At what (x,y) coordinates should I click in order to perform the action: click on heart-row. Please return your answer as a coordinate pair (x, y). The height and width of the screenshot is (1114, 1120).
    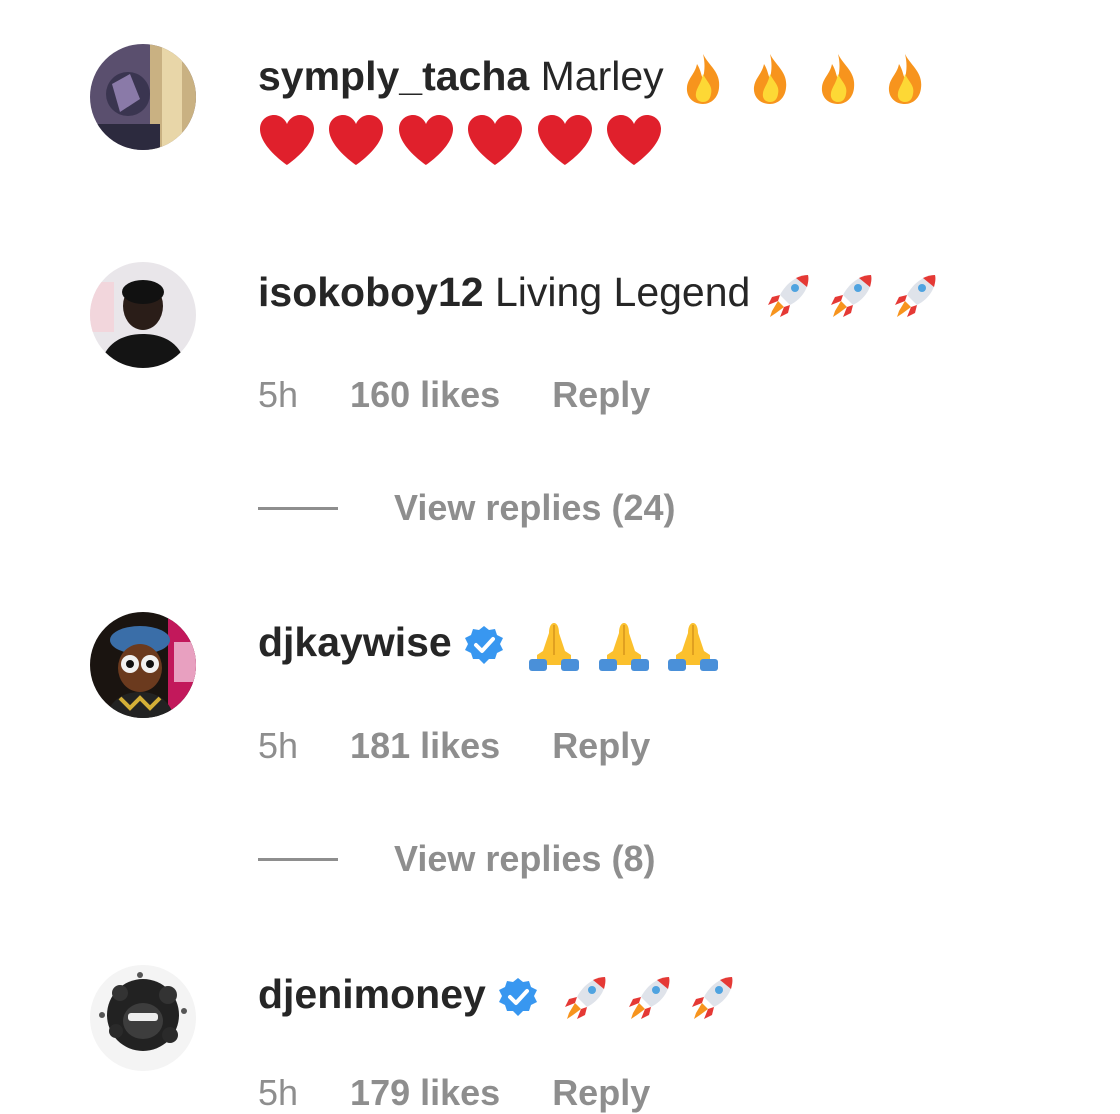
    Looking at the image, I should click on (669, 137).